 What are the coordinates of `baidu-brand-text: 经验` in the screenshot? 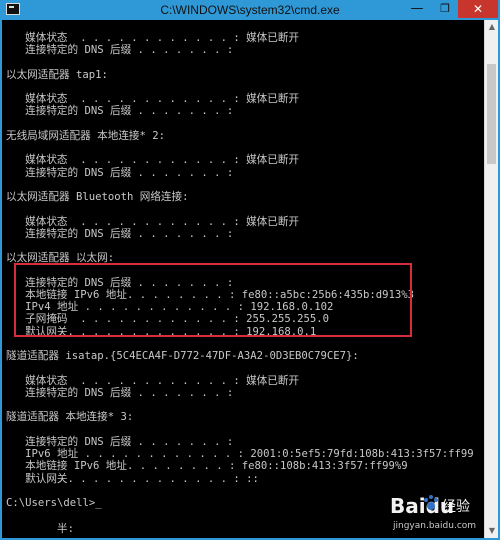 It's located at (456, 507).